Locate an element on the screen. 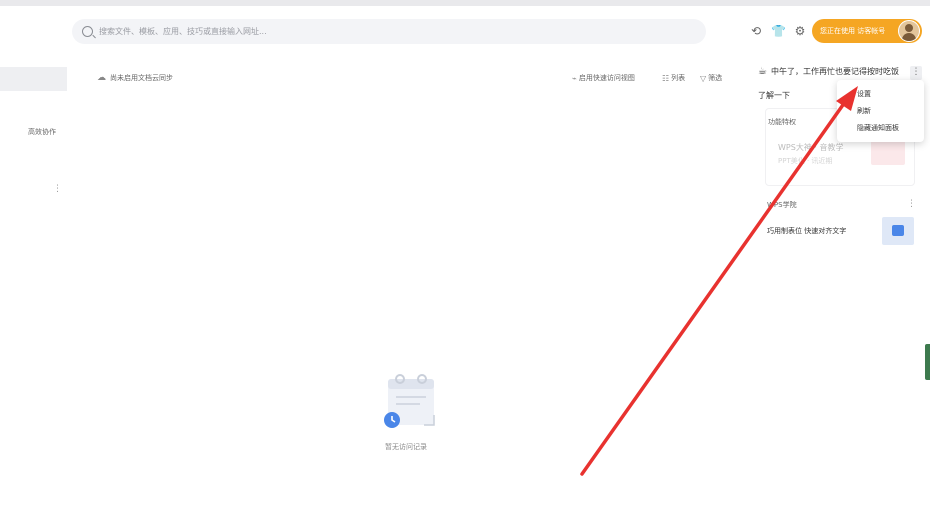  menu-item-hide-panel: 隐藏通知面板 is located at coordinates (880, 128).